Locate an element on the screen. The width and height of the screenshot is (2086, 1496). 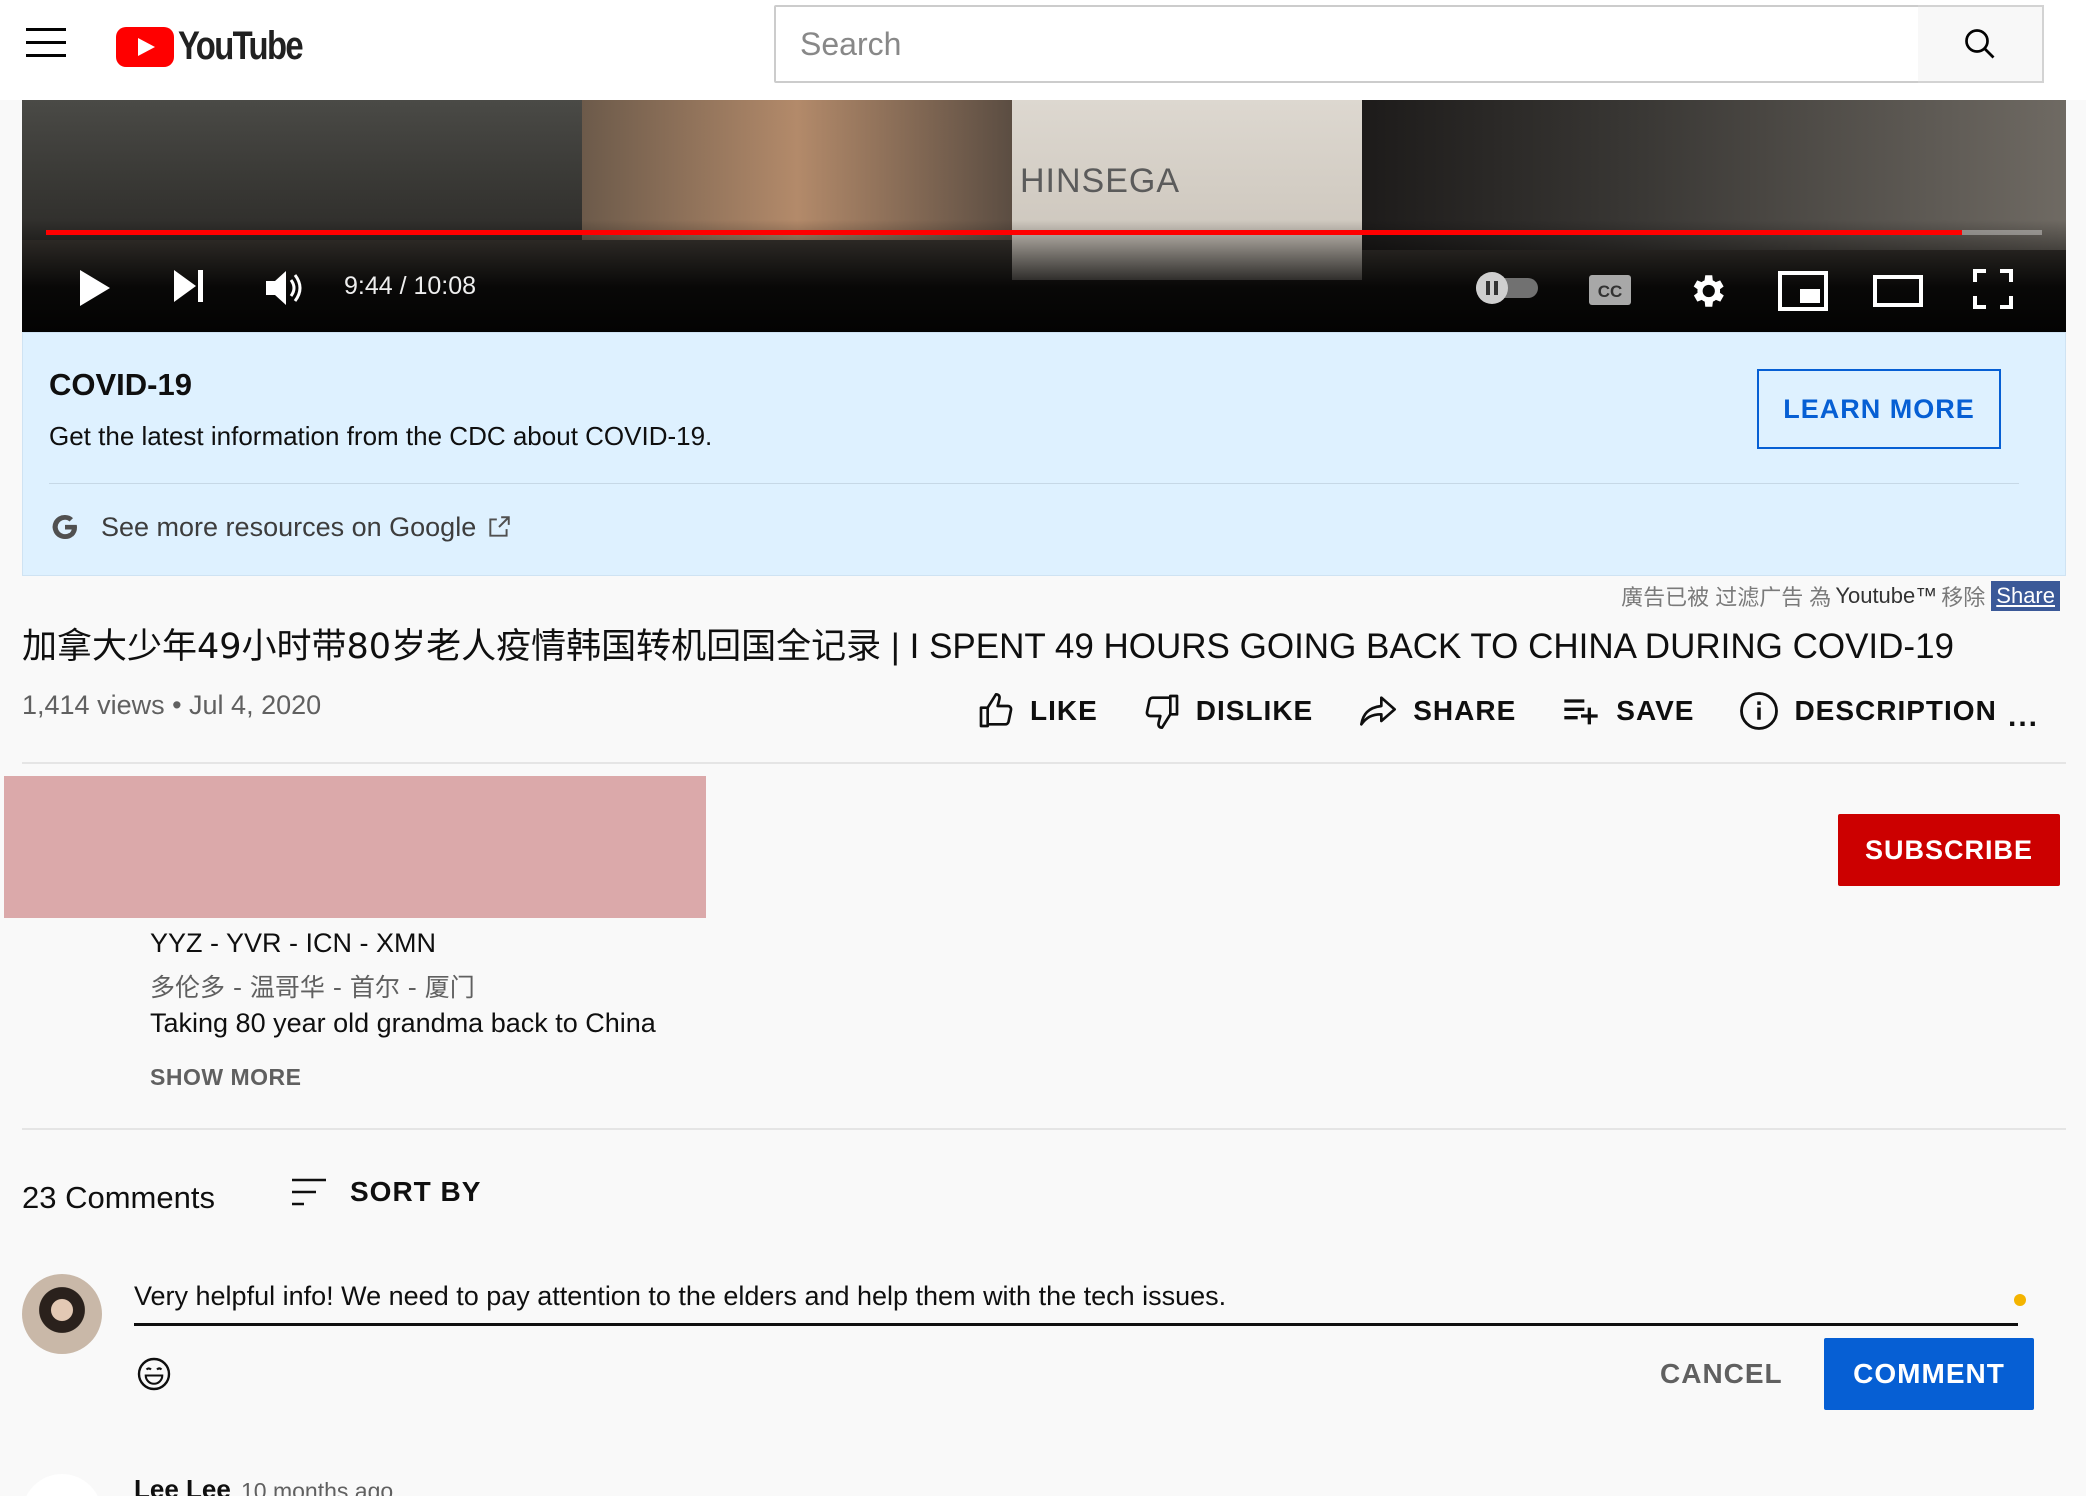
video-title-cn: 加拿大少年49小时带80岁老人疫情韩国转机回国全记录 is located at coordinates (452, 647).